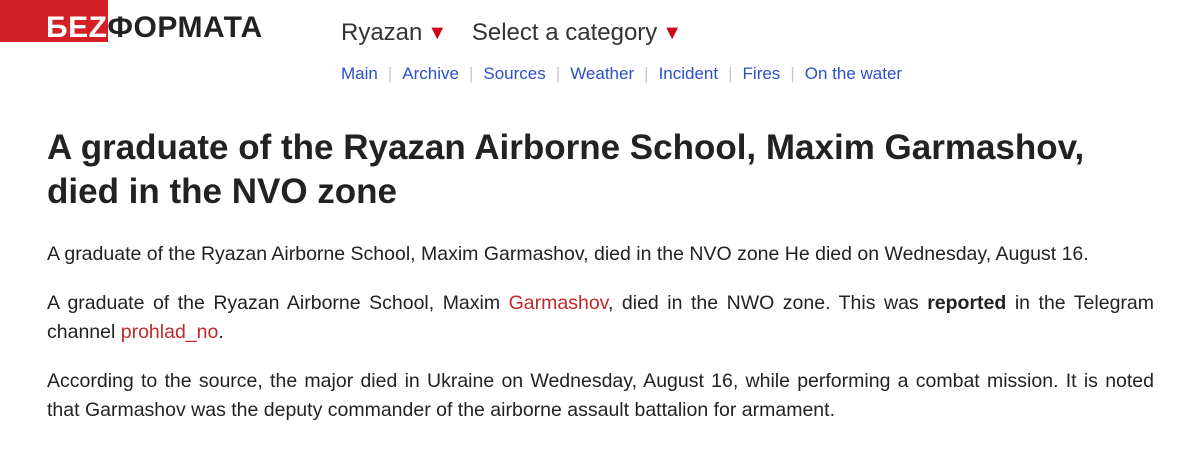 The width and height of the screenshot is (1192, 468). What do you see at coordinates (382, 32) in the screenshot?
I see `city-selector-label: Ryazan` at bounding box center [382, 32].